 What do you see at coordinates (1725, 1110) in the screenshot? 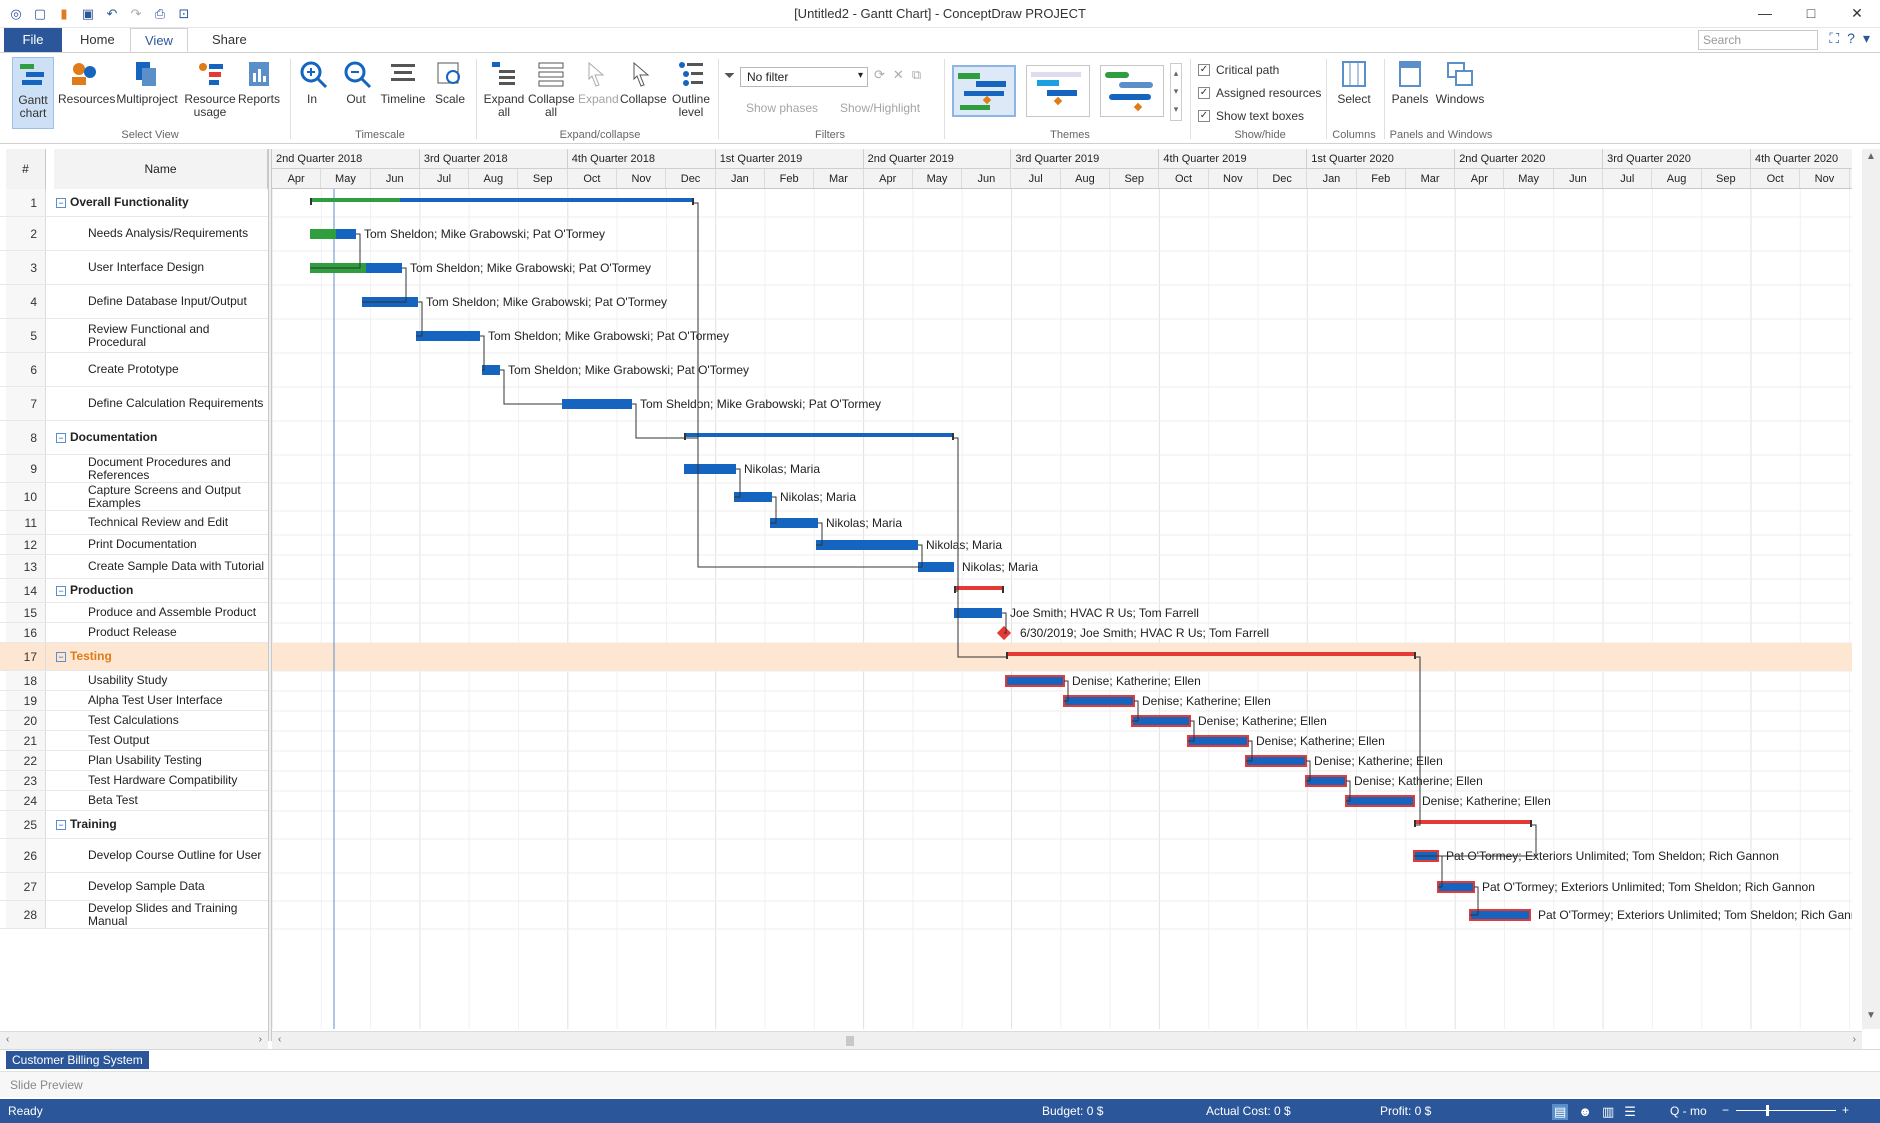
I see `zoom-out-icon: −` at bounding box center [1725, 1110].